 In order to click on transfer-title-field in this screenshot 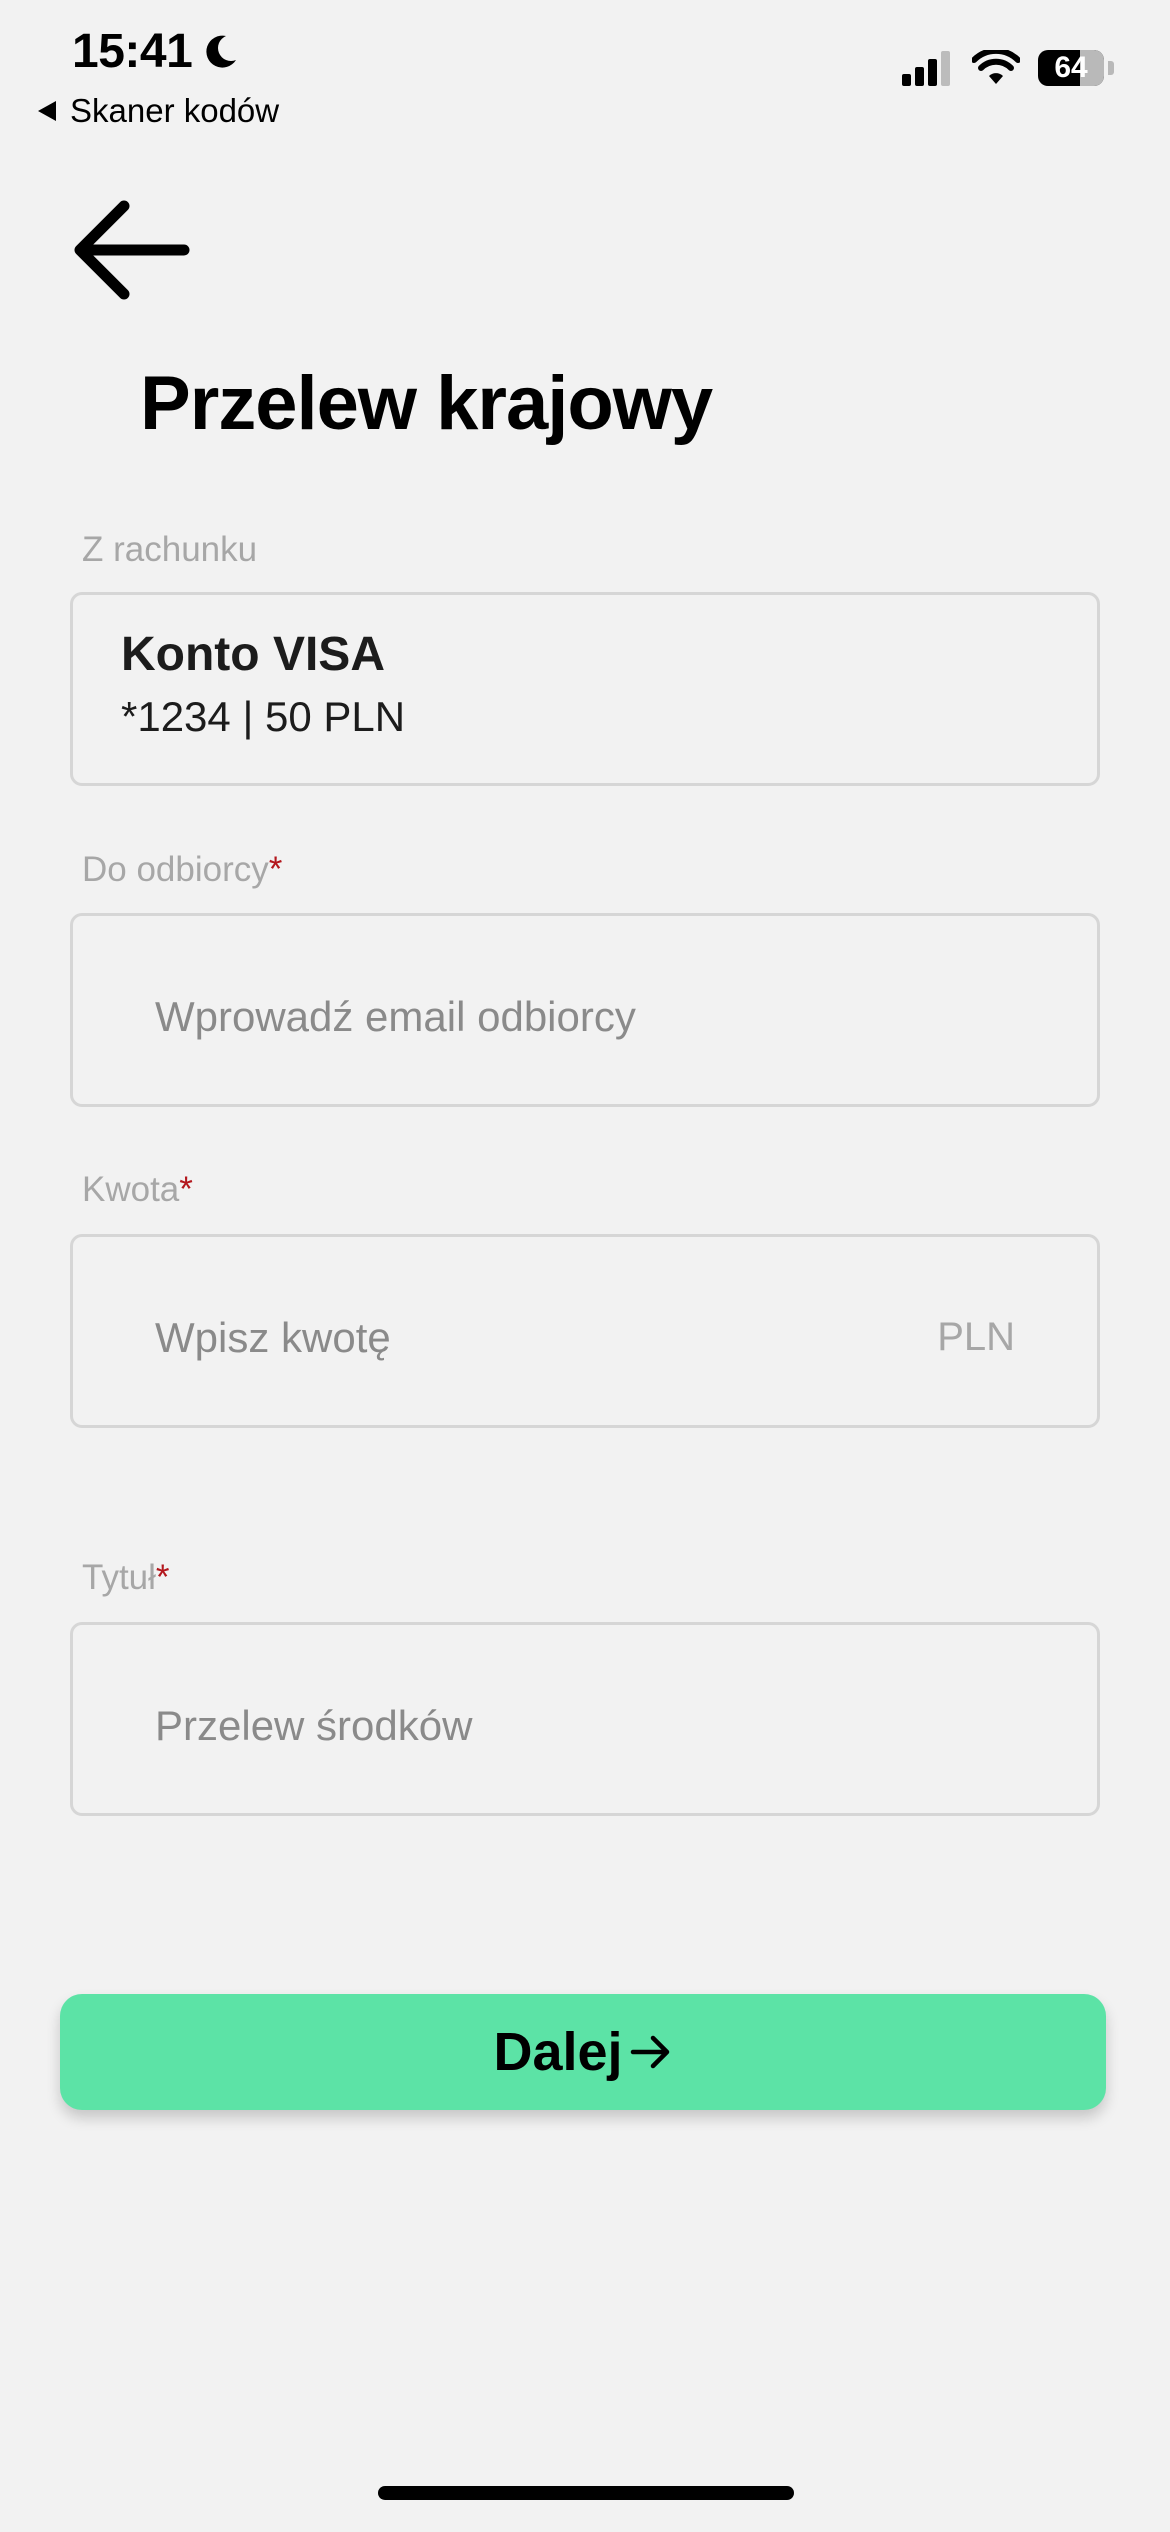, I will do `click(585, 1719)`.